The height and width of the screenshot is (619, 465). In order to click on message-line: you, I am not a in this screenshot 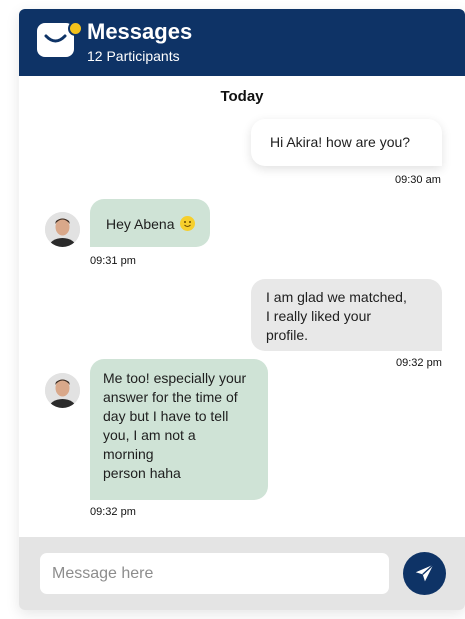, I will do `click(149, 435)`.